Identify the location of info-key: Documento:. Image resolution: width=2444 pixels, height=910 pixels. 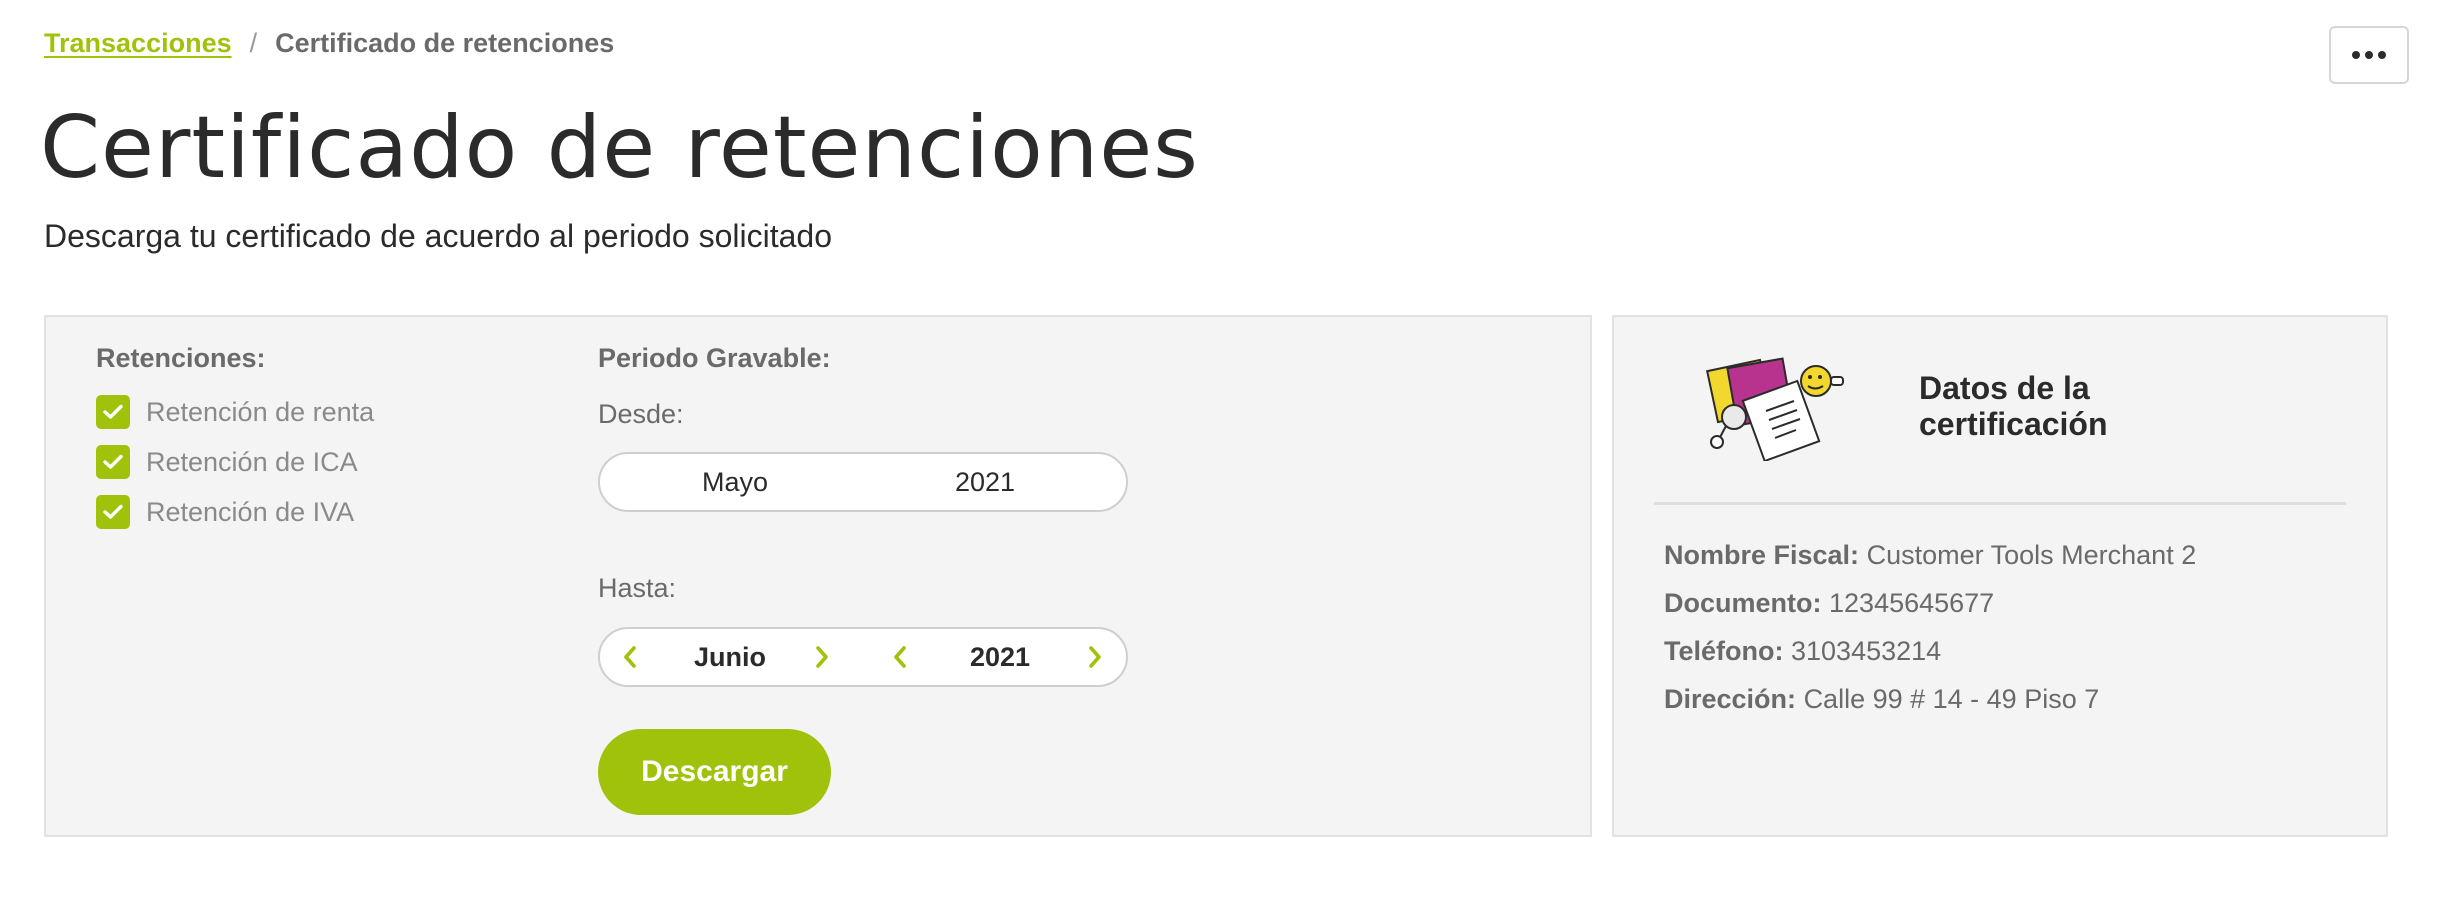
(1743, 603).